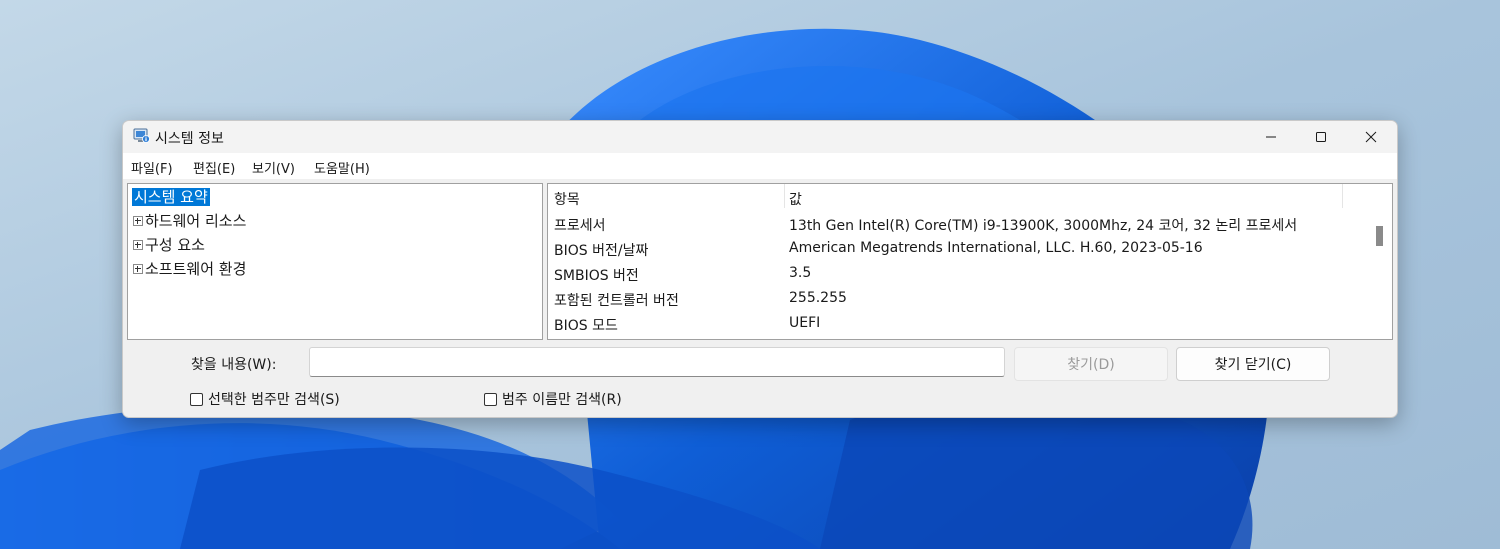 The width and height of the screenshot is (1500, 549). What do you see at coordinates (657, 362) in the screenshot?
I see `find-input` at bounding box center [657, 362].